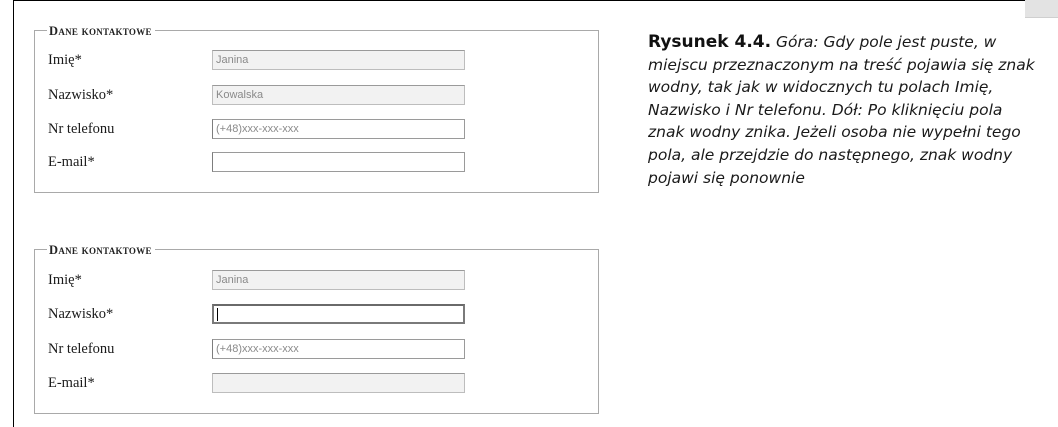 Image resolution: width=1058 pixels, height=427 pixels. I want to click on text-caret, so click(217, 314).